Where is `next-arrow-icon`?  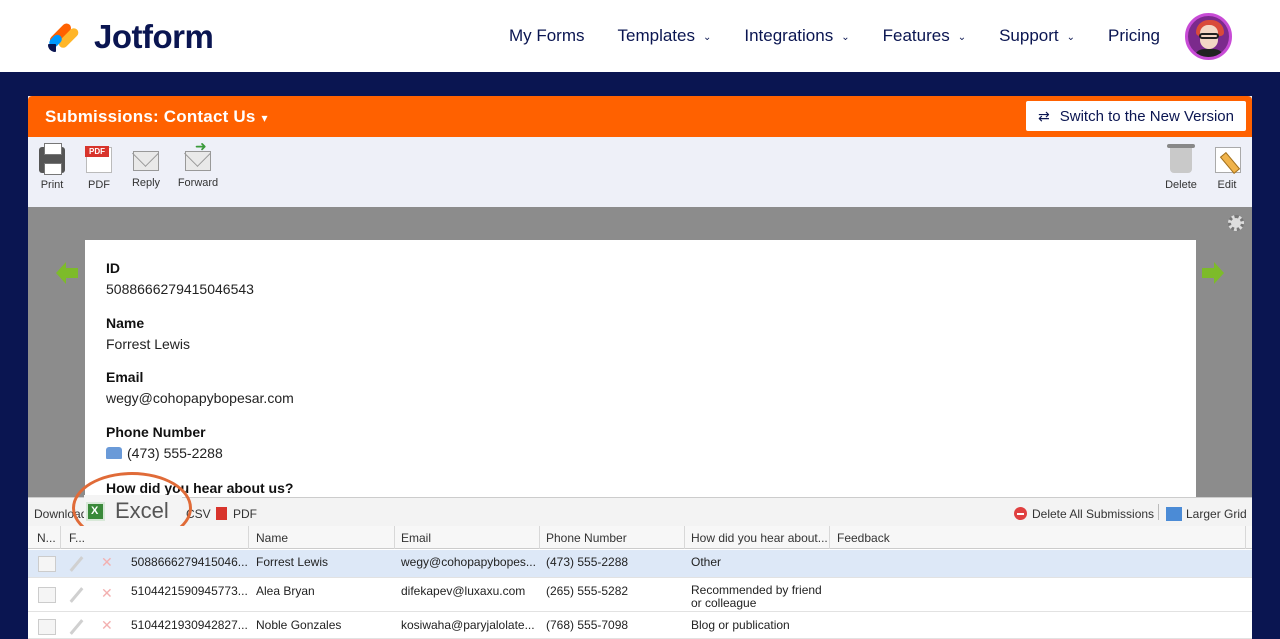
next-arrow-icon is located at coordinates (1213, 273).